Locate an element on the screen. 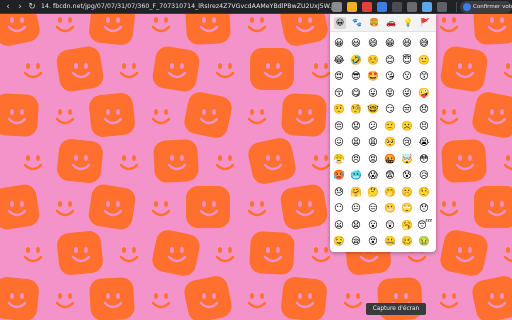 The height and width of the screenshot is (320, 512). emoji-item: 😓 is located at coordinates (339, 192).